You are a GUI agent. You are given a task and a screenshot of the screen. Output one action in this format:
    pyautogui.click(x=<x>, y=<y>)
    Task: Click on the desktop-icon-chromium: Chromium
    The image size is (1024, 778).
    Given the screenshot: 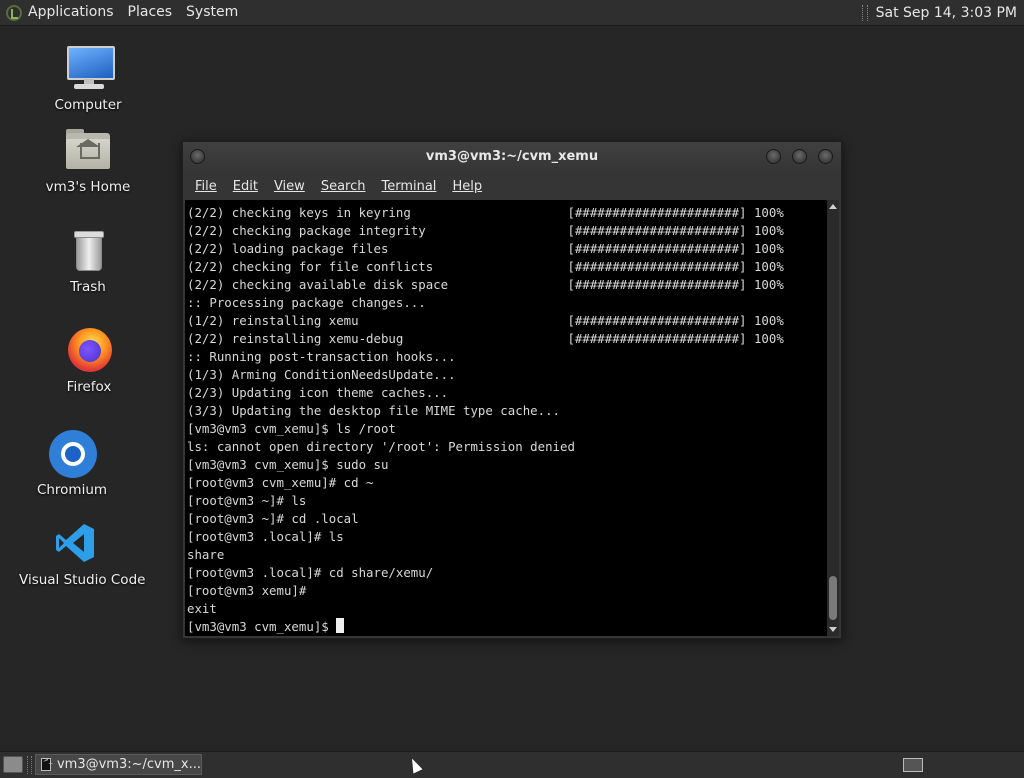 What is the action you would take?
    pyautogui.click(x=72, y=464)
    